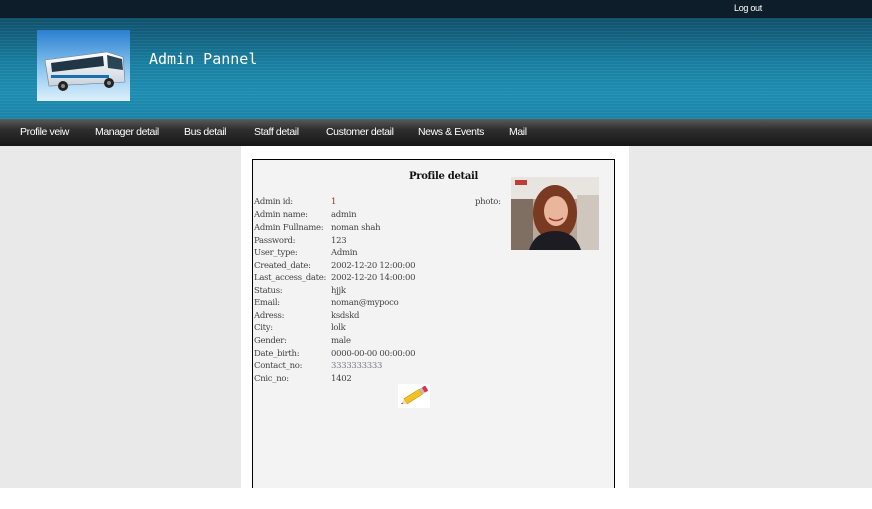  What do you see at coordinates (345, 316) in the screenshot?
I see `field-value: ksdskd` at bounding box center [345, 316].